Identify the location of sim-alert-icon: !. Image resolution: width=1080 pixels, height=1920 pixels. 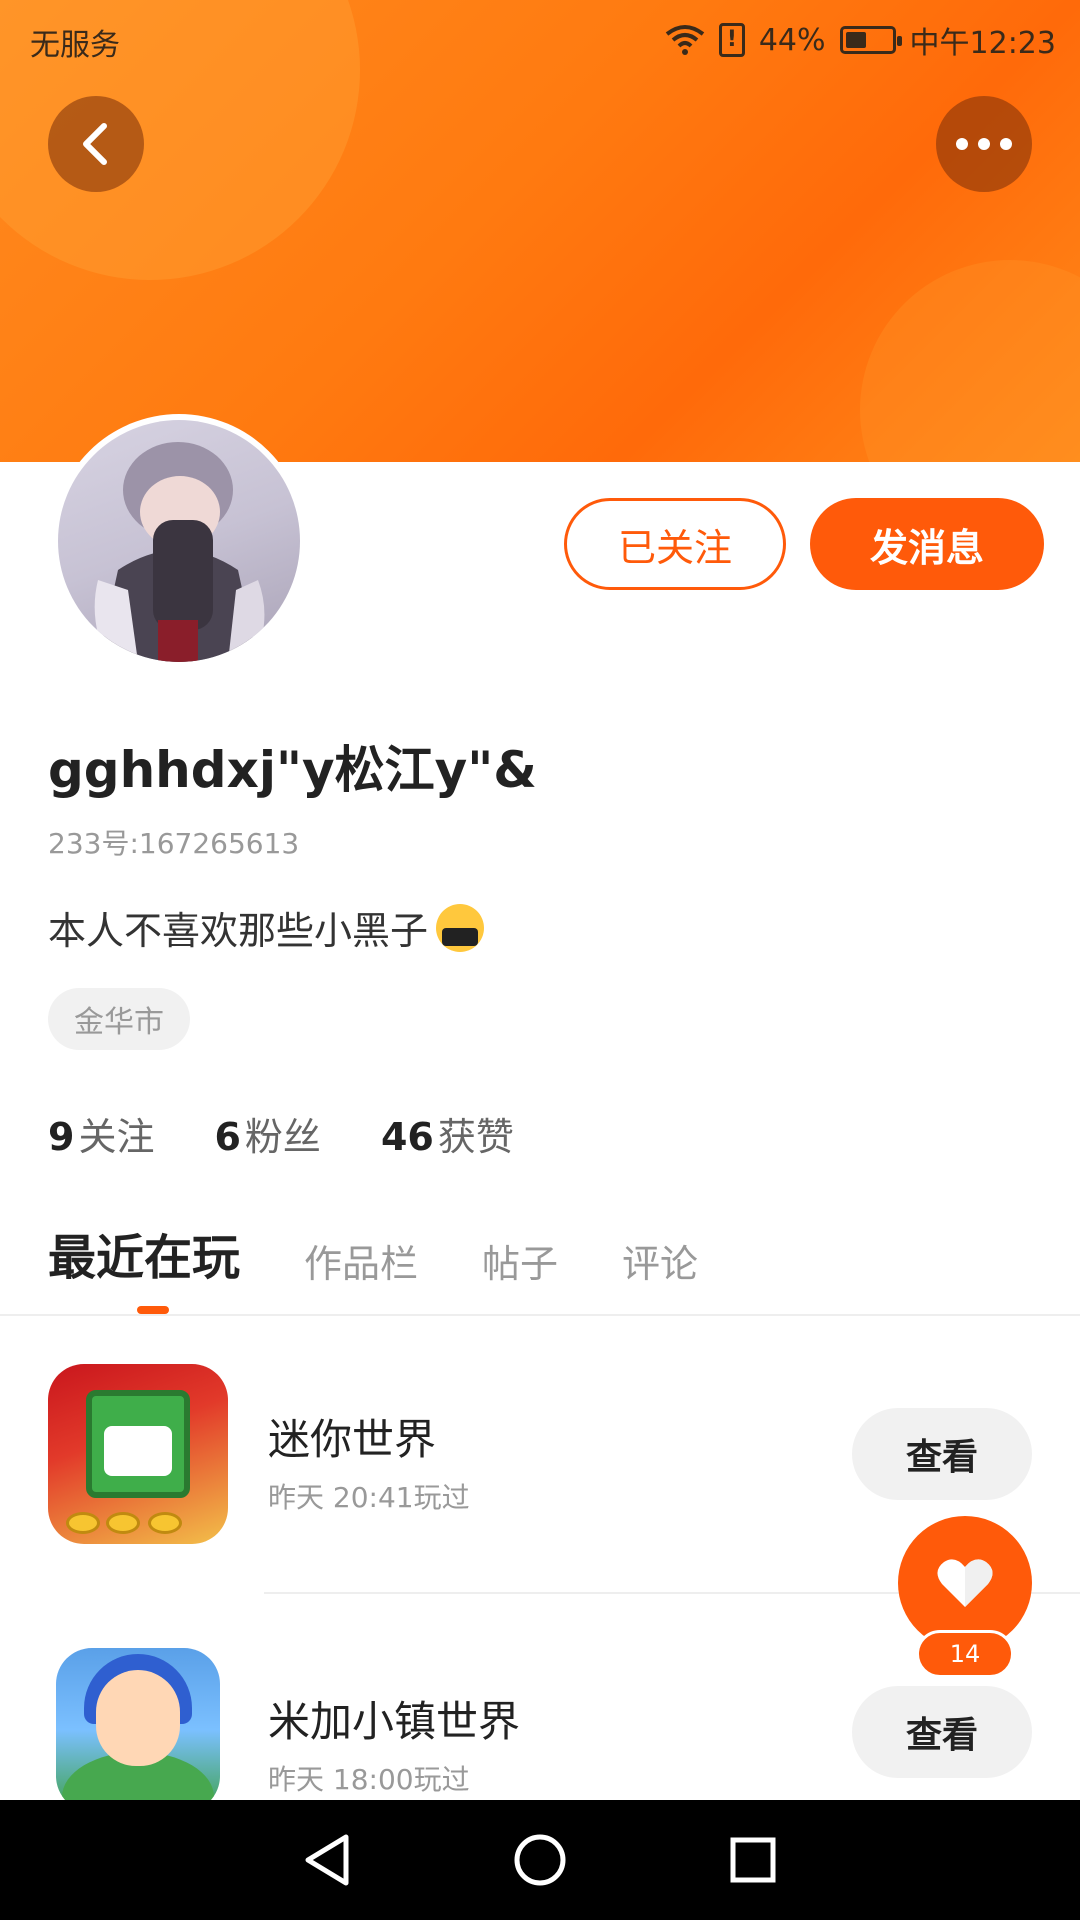
(731, 40).